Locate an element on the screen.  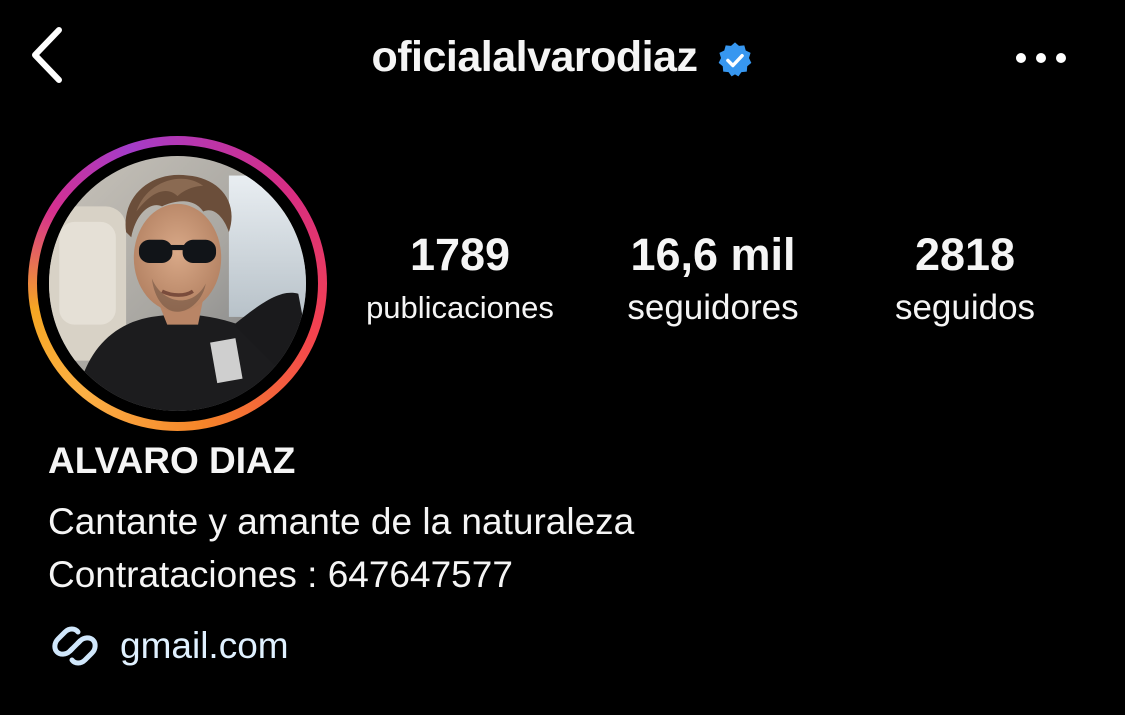
verified-badge-icon is located at coordinates (734, 59).